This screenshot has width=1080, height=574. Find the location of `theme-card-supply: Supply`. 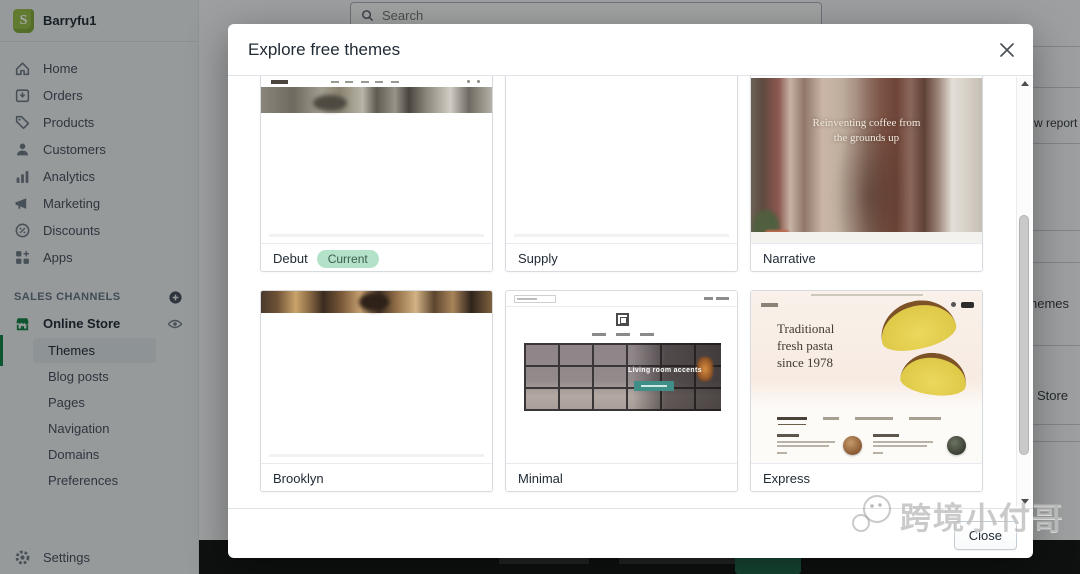

theme-card-supply: Supply is located at coordinates (621, 174).